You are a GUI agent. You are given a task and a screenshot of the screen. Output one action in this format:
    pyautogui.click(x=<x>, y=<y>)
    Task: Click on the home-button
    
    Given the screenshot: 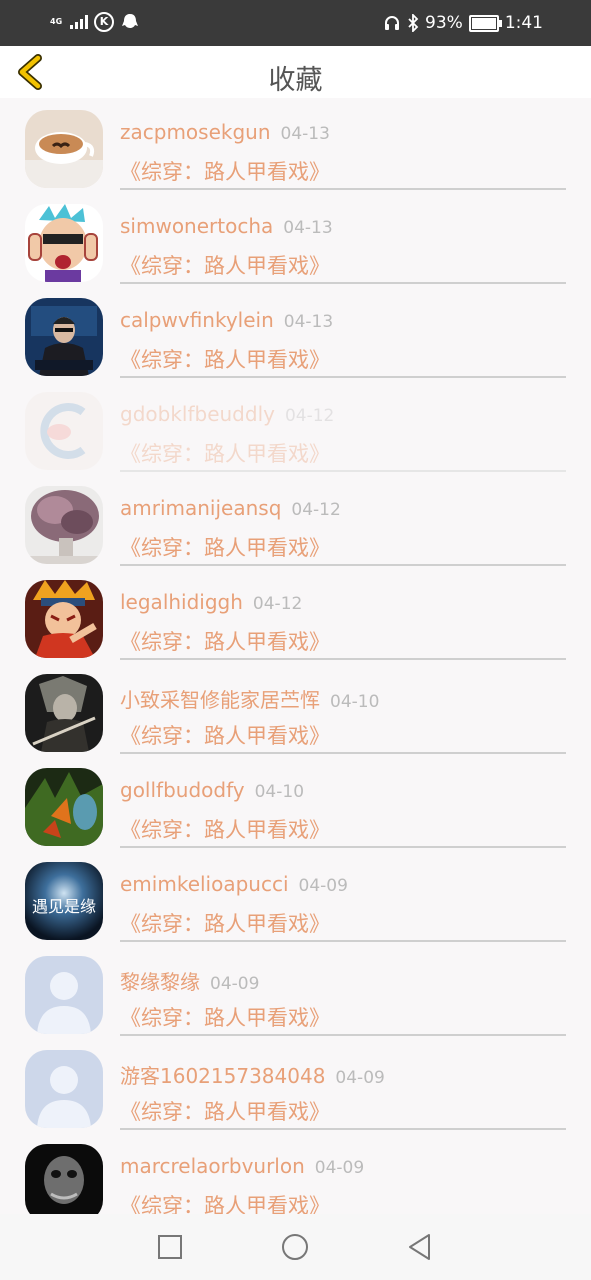 What is the action you would take?
    pyautogui.click(x=295, y=1247)
    